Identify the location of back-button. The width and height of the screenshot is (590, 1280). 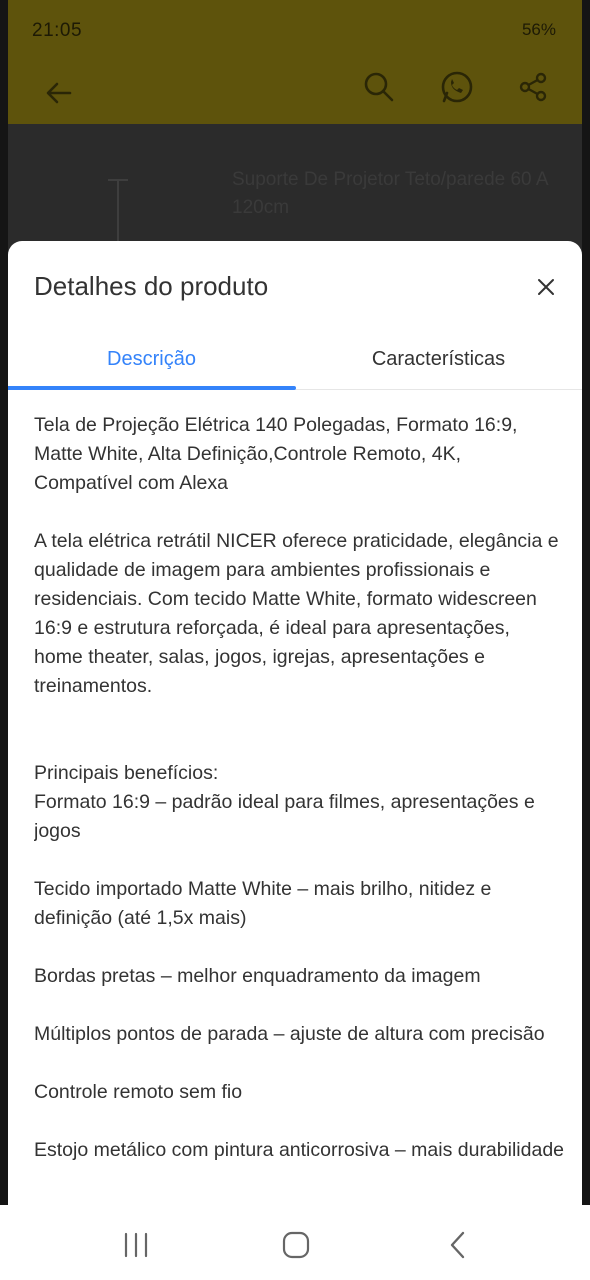
(458, 1245).